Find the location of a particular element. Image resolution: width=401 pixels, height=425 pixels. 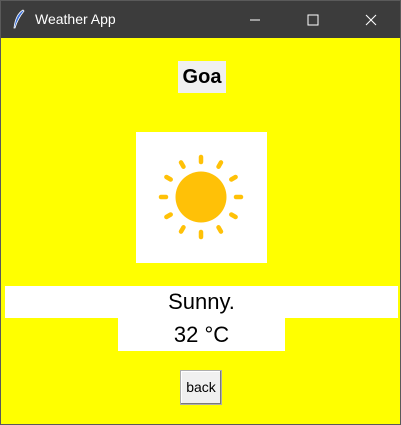

close-button is located at coordinates (371, 19).